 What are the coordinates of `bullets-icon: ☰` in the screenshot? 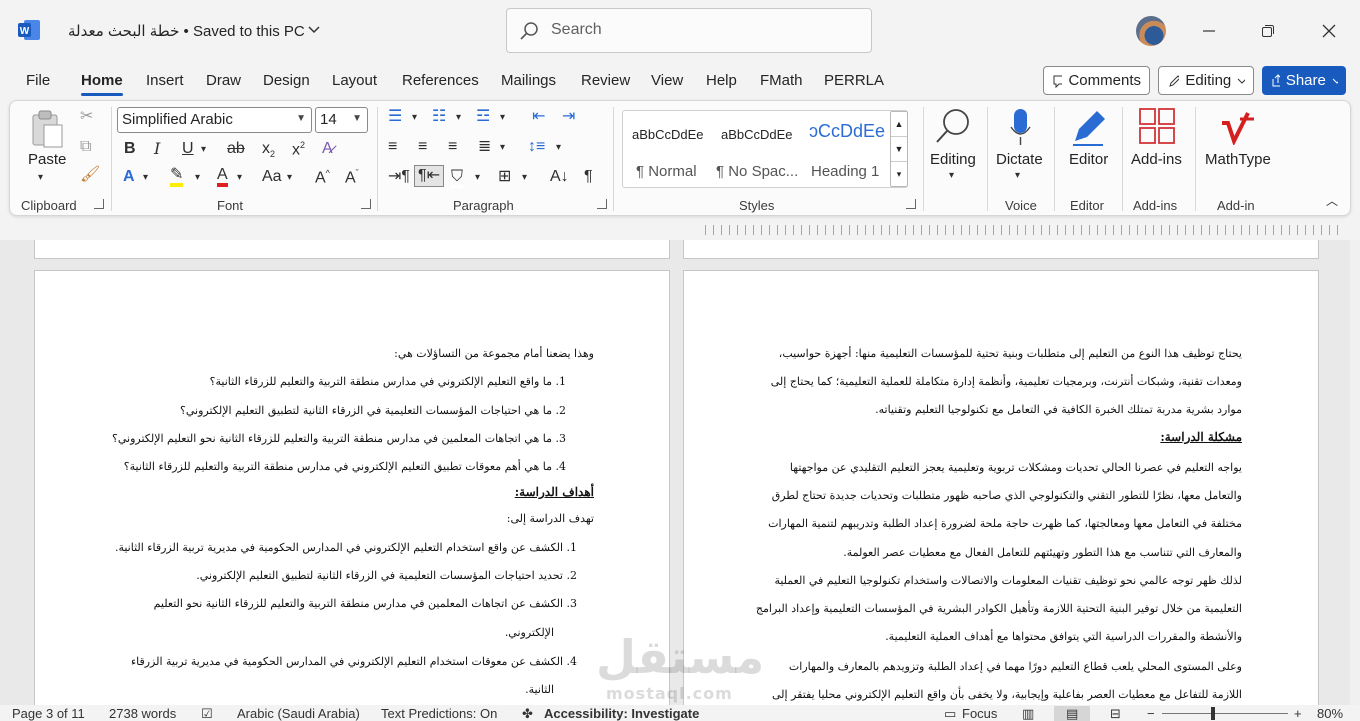 It's located at (395, 117).